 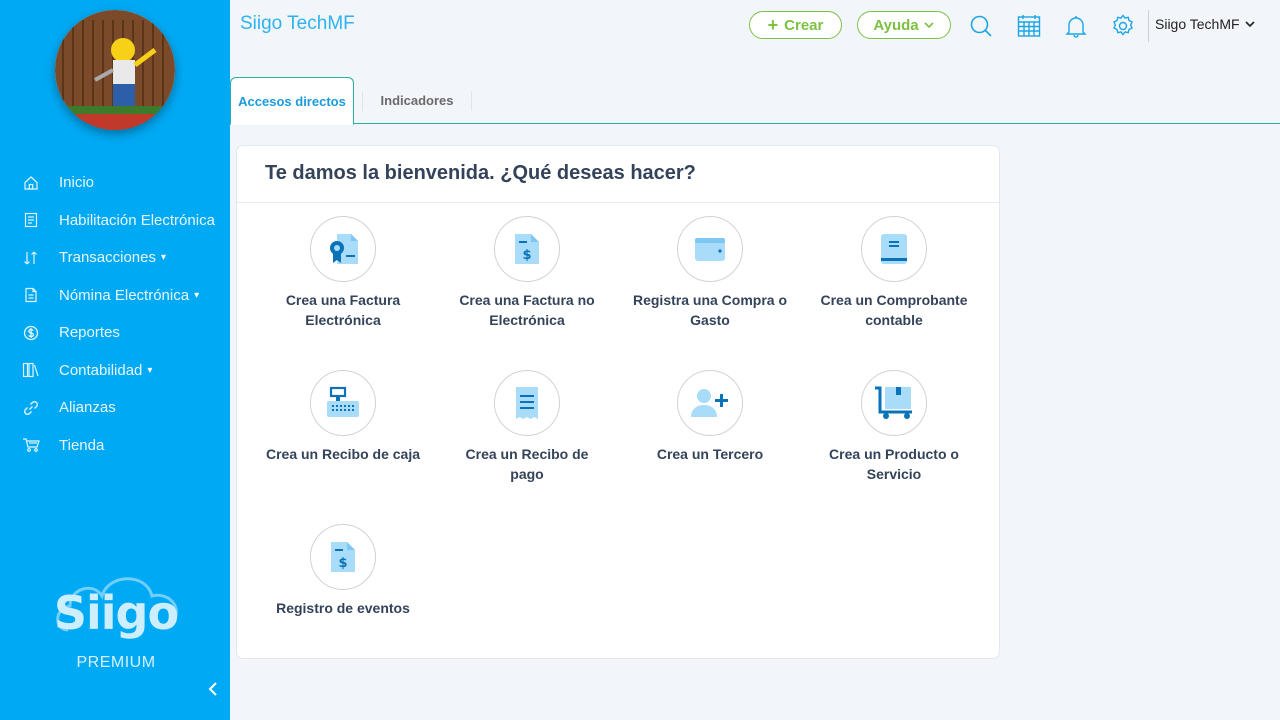 I want to click on tab-label: Indicadores, so click(x=417, y=100).